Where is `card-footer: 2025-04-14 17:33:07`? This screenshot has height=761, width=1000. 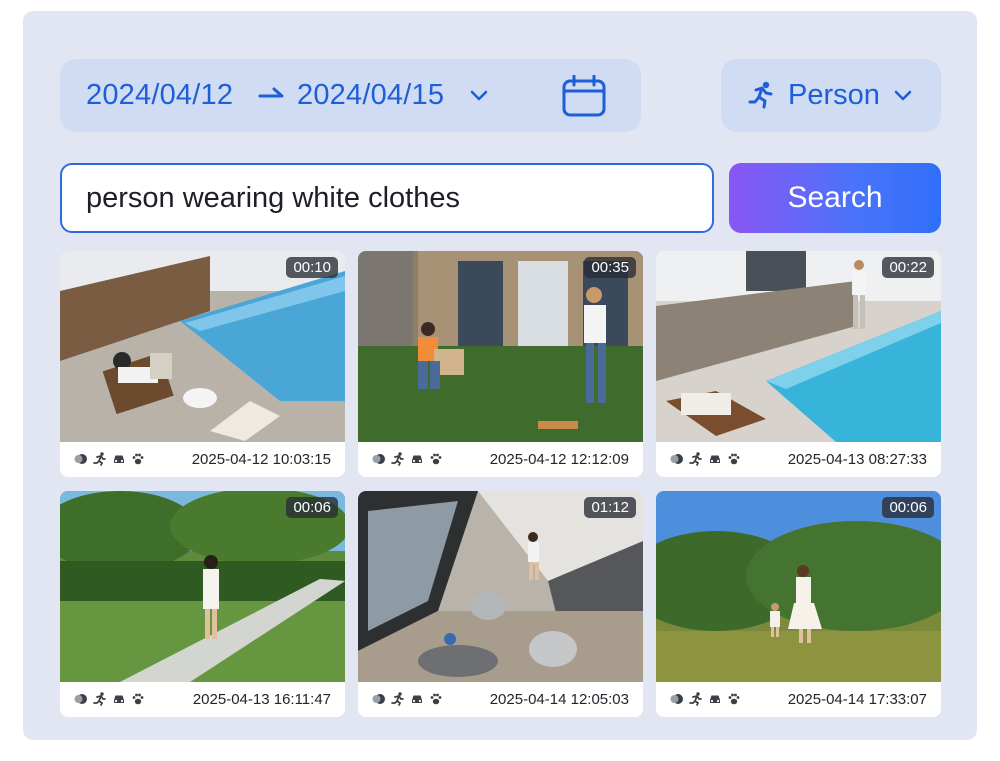 card-footer: 2025-04-14 17:33:07 is located at coordinates (798, 699).